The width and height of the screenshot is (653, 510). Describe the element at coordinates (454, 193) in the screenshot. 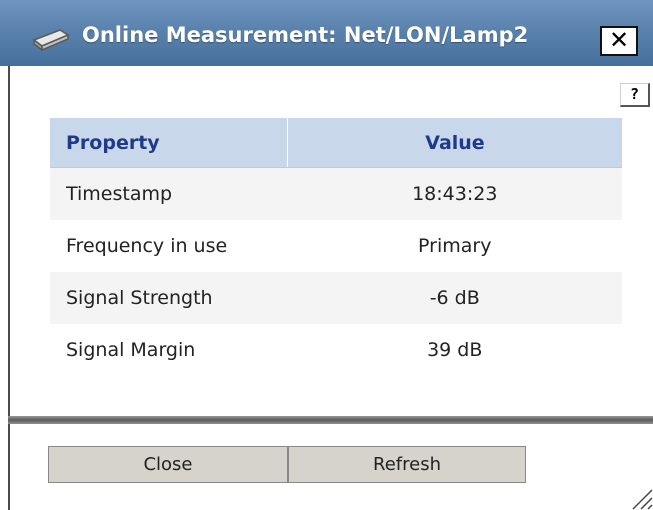

I see `value-cell: 18:43:23` at that location.